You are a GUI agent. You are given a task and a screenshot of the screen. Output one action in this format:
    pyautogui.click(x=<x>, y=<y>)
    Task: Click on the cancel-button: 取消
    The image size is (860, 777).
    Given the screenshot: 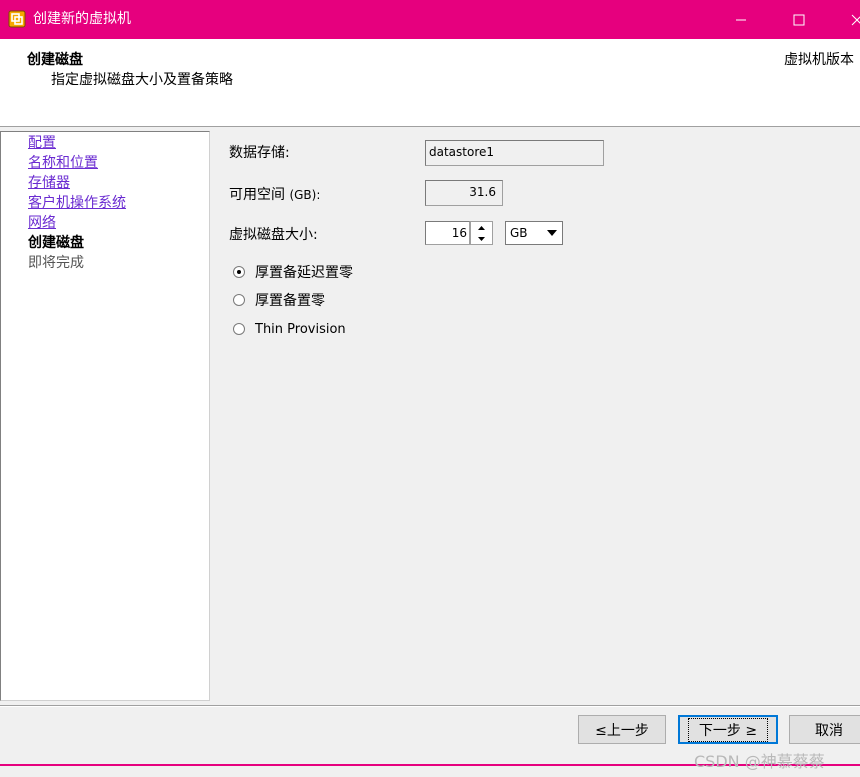 What is the action you would take?
    pyautogui.click(x=824, y=729)
    